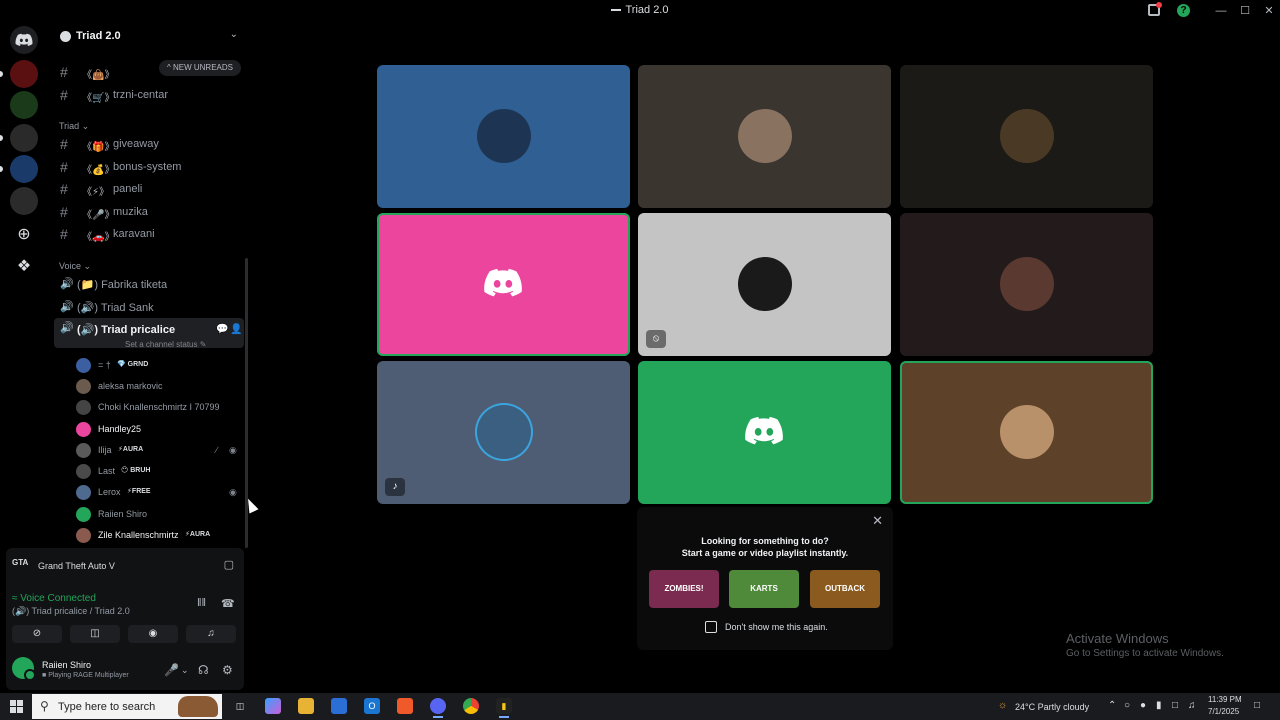 The height and width of the screenshot is (720, 1280). Describe the element at coordinates (764, 589) in the screenshot. I see `game-card: KARTS` at that location.